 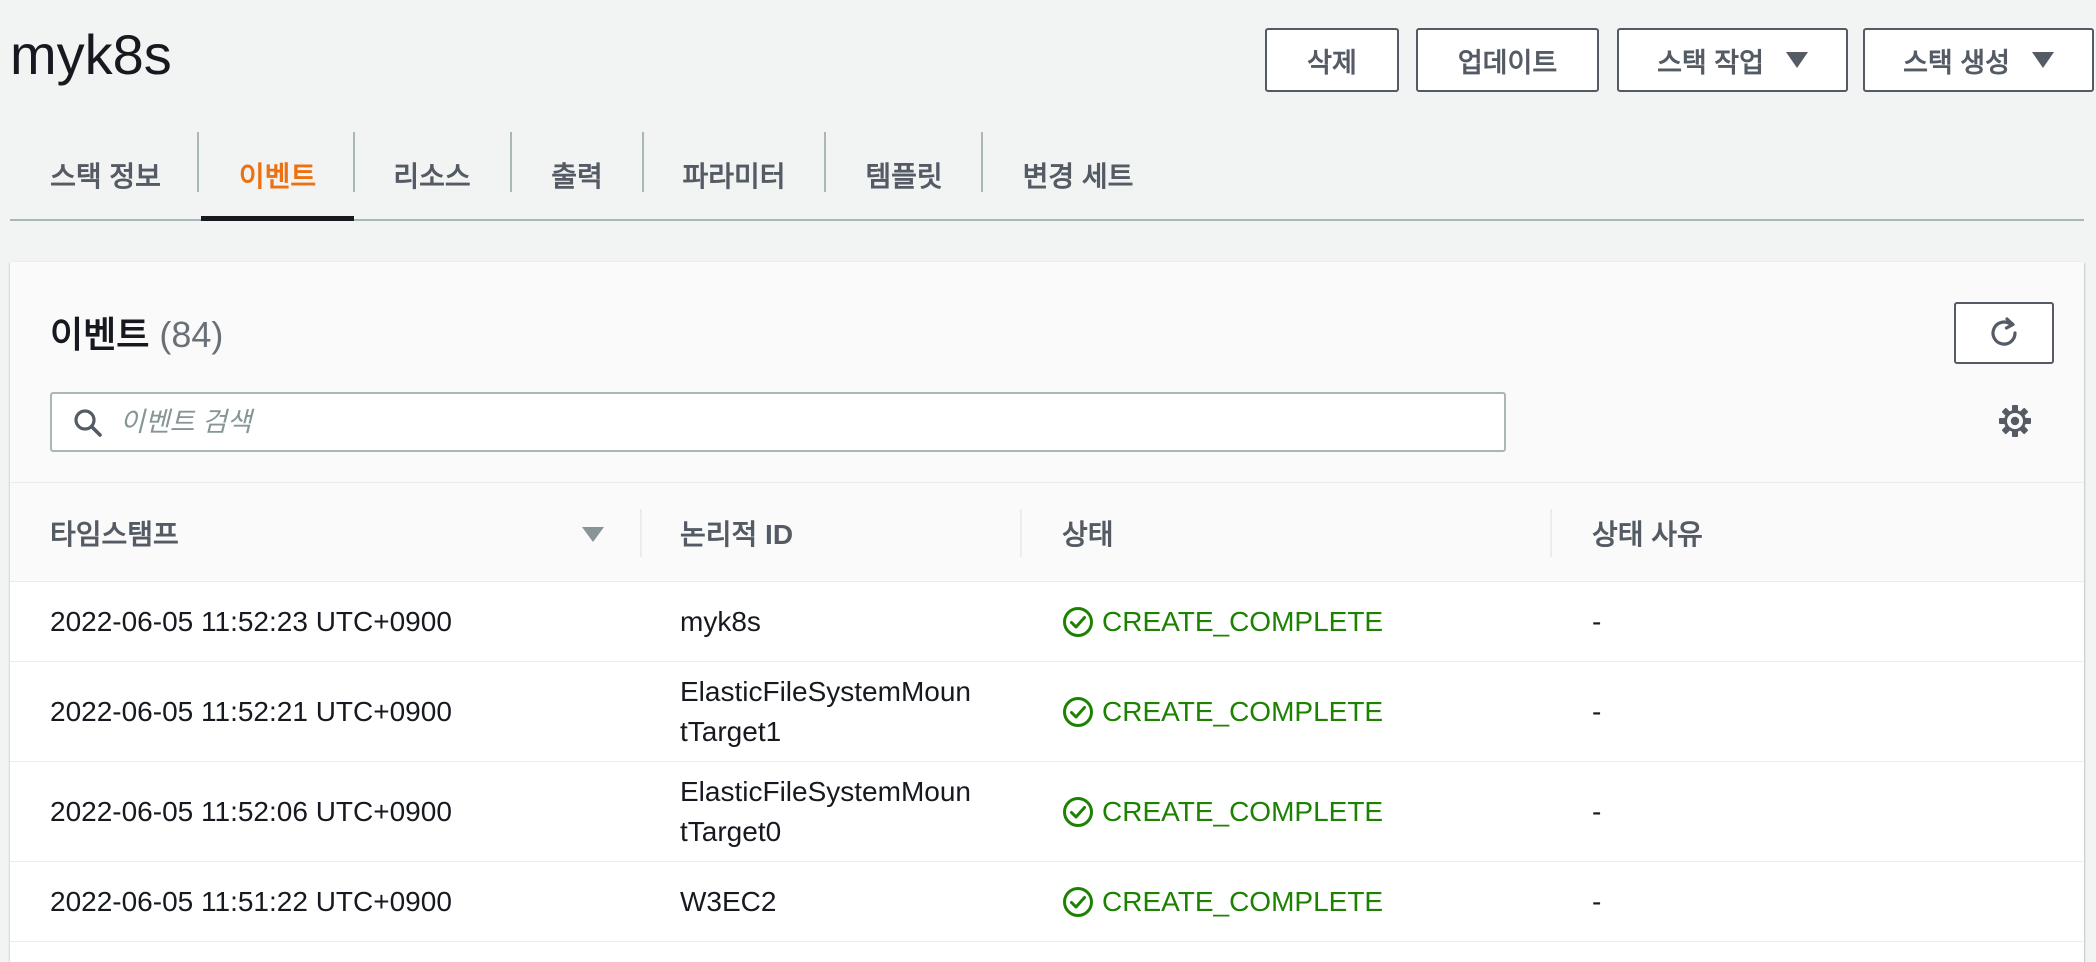 I want to click on tab-label: 파라미터, so click(x=734, y=176).